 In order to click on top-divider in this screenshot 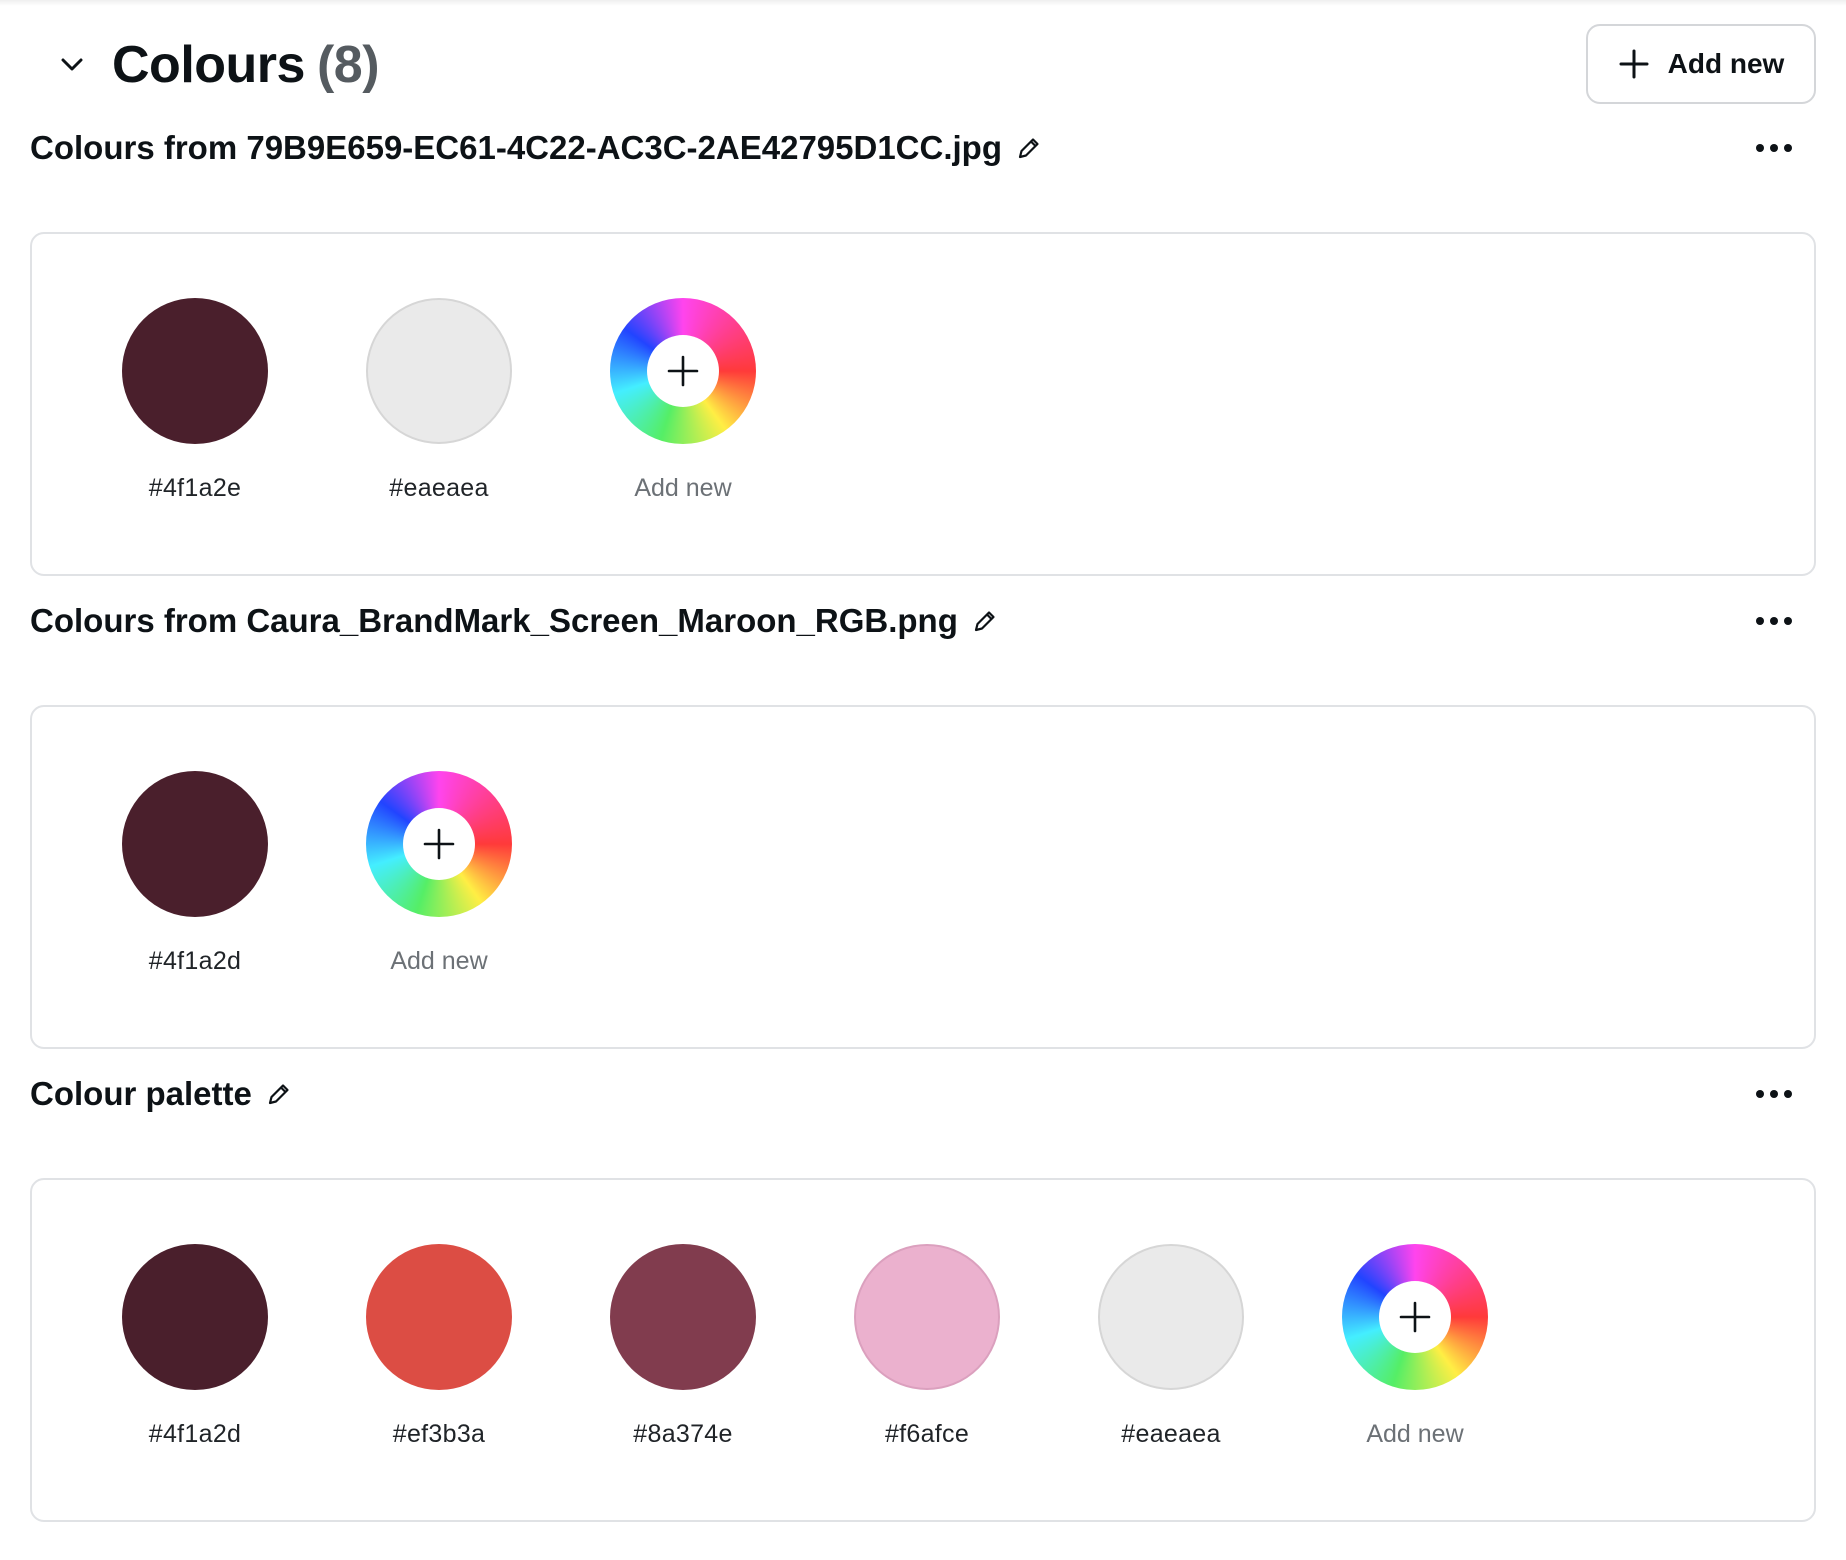, I will do `click(923, 3)`.